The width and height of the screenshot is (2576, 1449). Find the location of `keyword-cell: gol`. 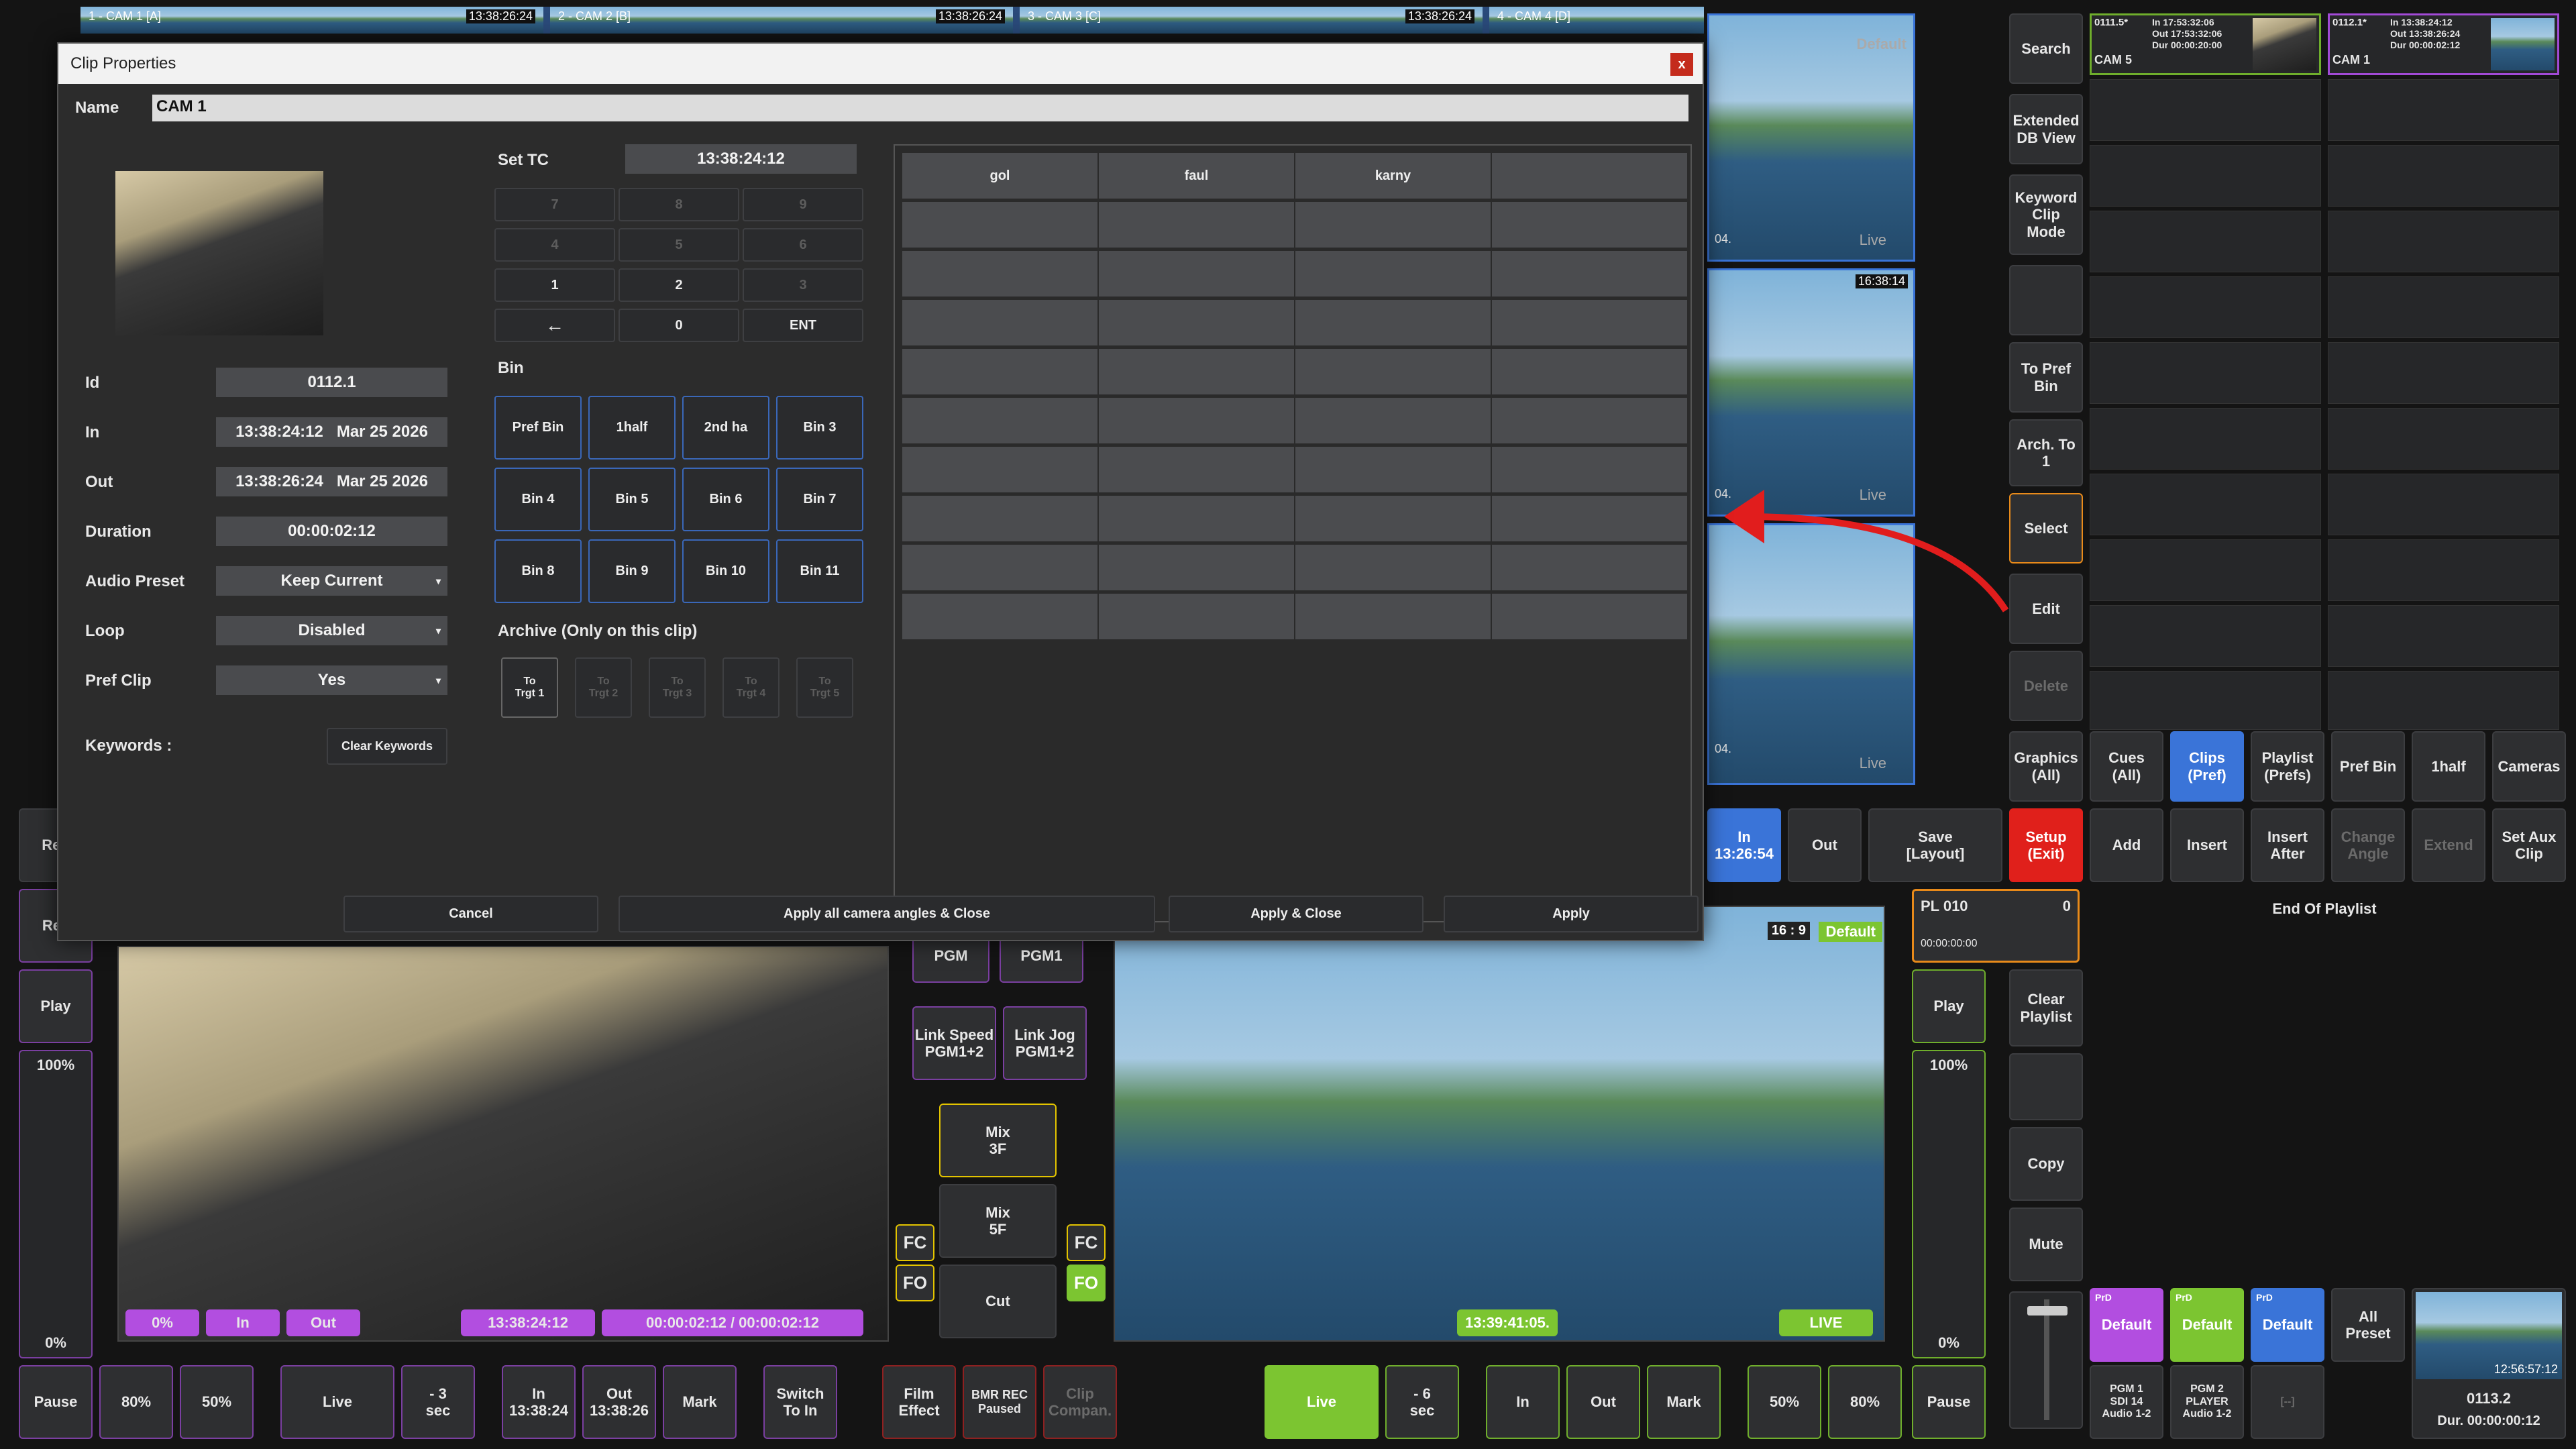

keyword-cell: gol is located at coordinates (1000, 175).